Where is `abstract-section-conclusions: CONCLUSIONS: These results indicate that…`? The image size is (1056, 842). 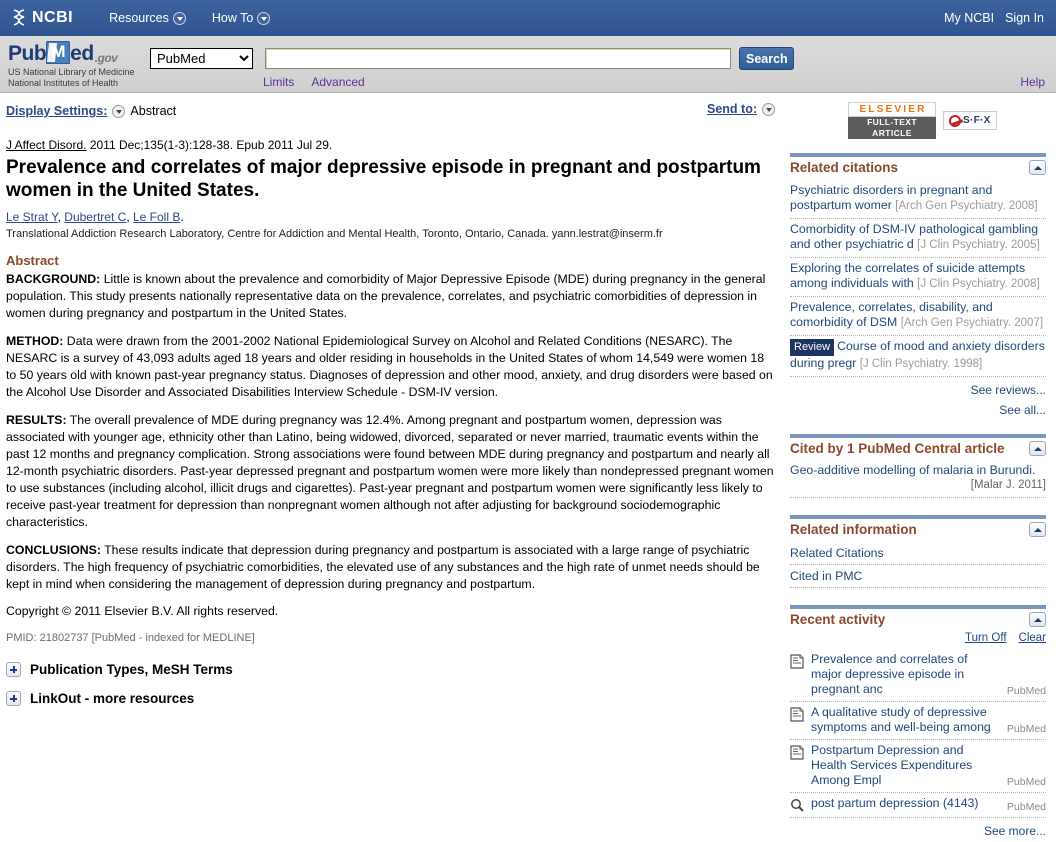 abstract-section-conclusions: CONCLUSIONS: These results indicate that… is located at coordinates (390, 567).